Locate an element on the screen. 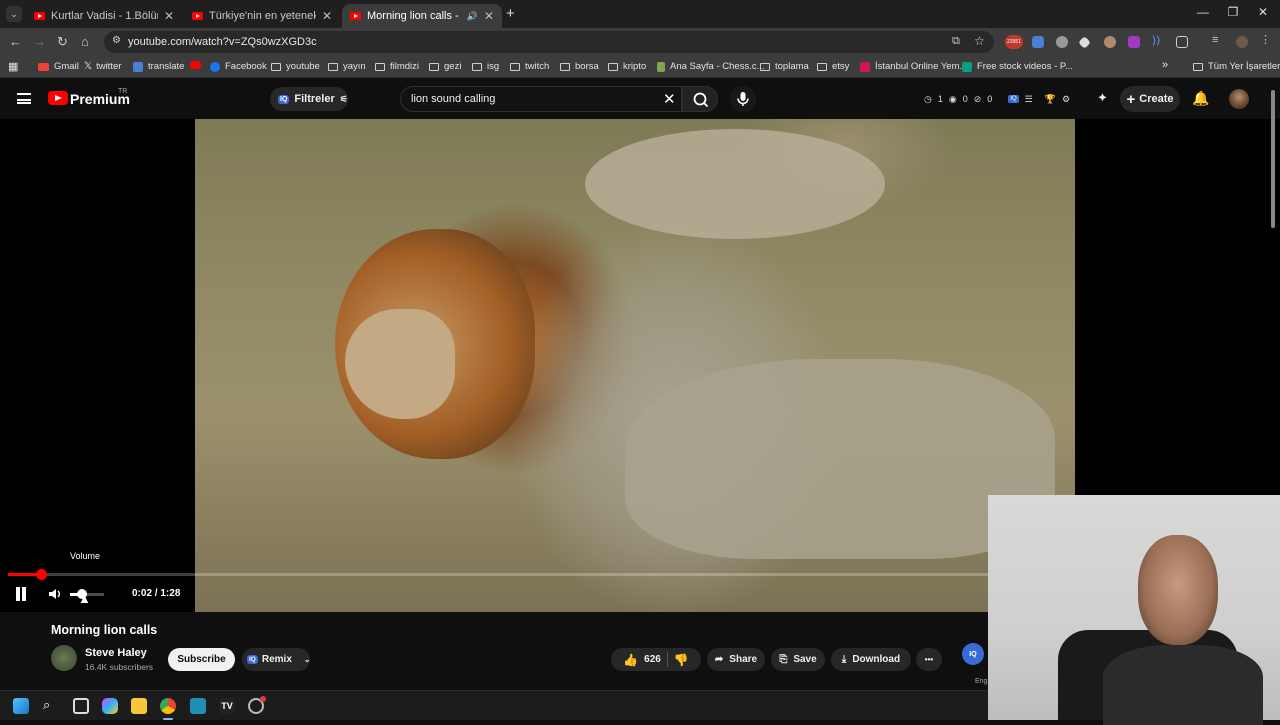 The image size is (1280, 725). tab-search-button: ⌄ is located at coordinates (14, 14).